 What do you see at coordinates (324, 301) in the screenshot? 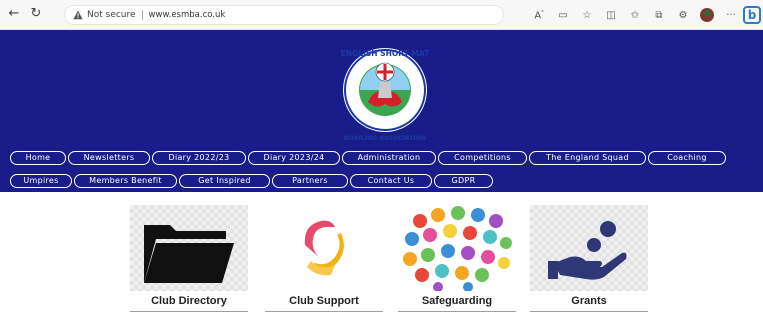
I see `tile-label: Club Support` at bounding box center [324, 301].